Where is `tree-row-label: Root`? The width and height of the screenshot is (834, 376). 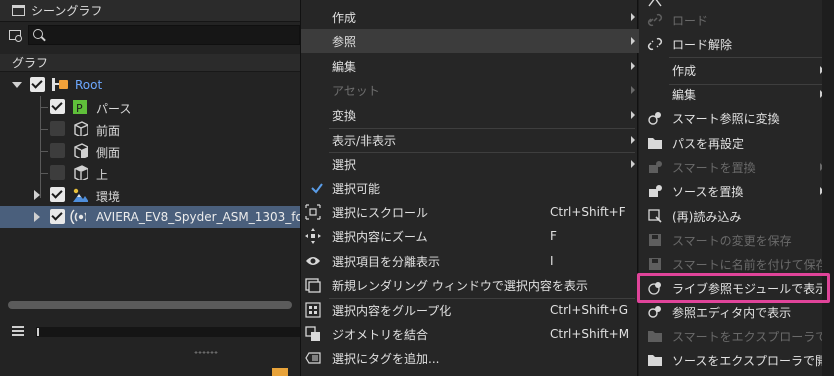
tree-row-label: Root is located at coordinates (89, 85).